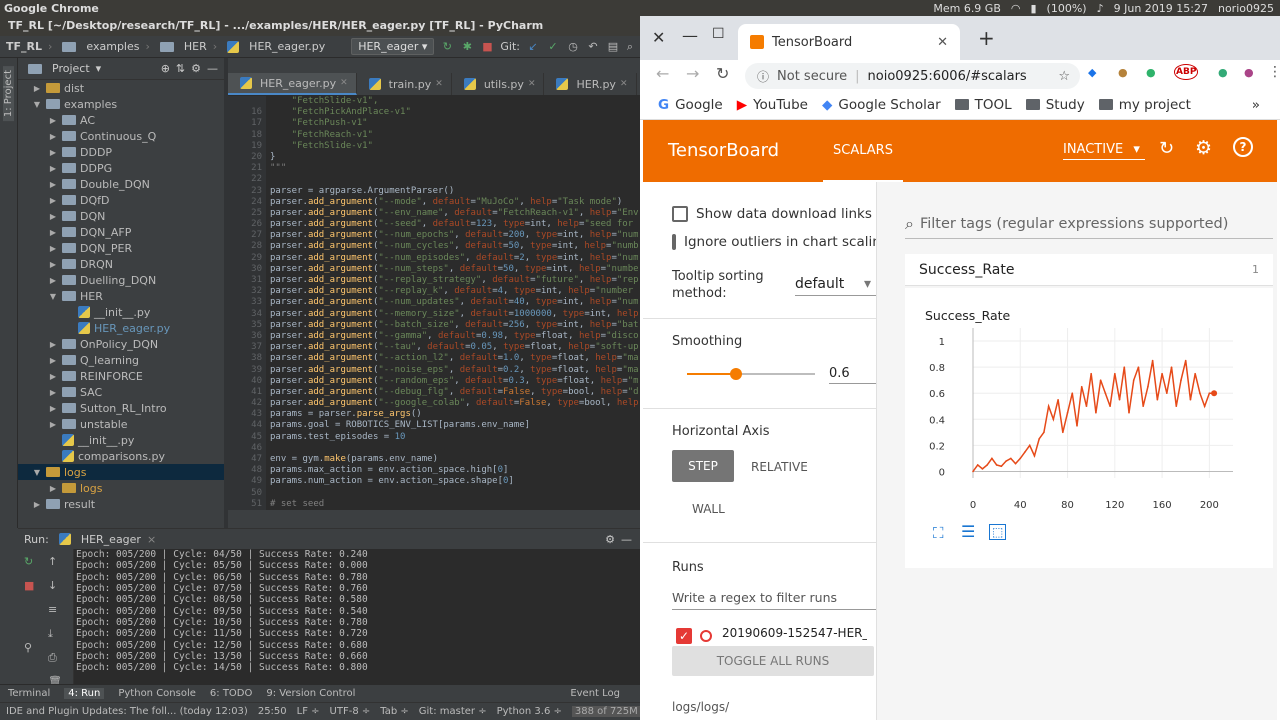  I want to click on tree-item: ▶ DQN, so click(121, 216).